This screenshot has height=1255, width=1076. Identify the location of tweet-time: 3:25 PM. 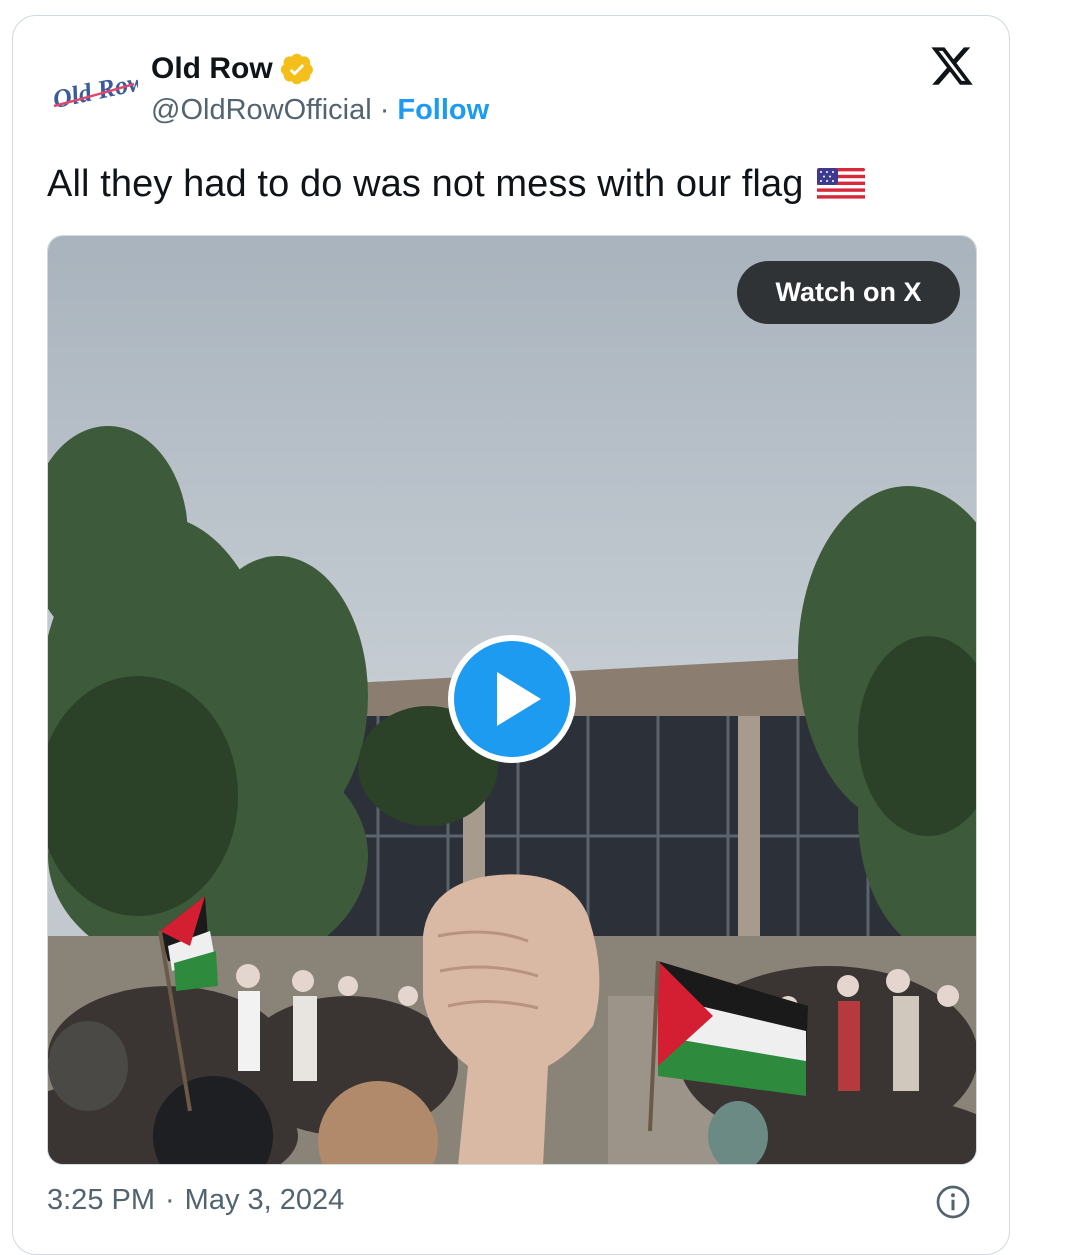
(101, 1200).